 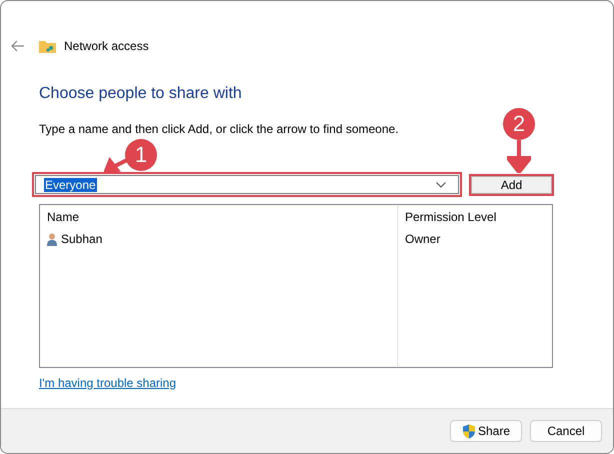 What do you see at coordinates (141, 94) in the screenshot?
I see `dialog-heading: Choose people to share with` at bounding box center [141, 94].